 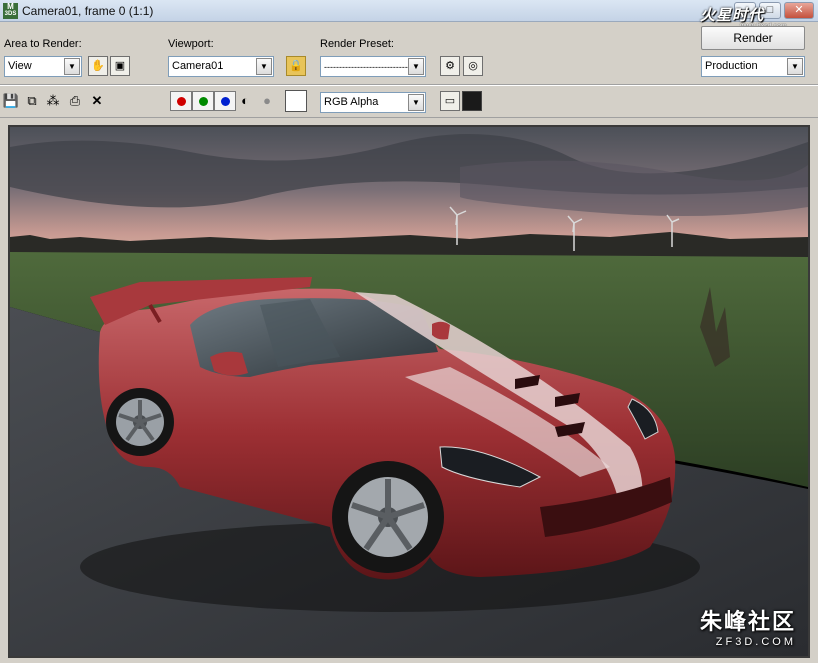 I want to click on blue-dot-icon, so click(x=225, y=101).